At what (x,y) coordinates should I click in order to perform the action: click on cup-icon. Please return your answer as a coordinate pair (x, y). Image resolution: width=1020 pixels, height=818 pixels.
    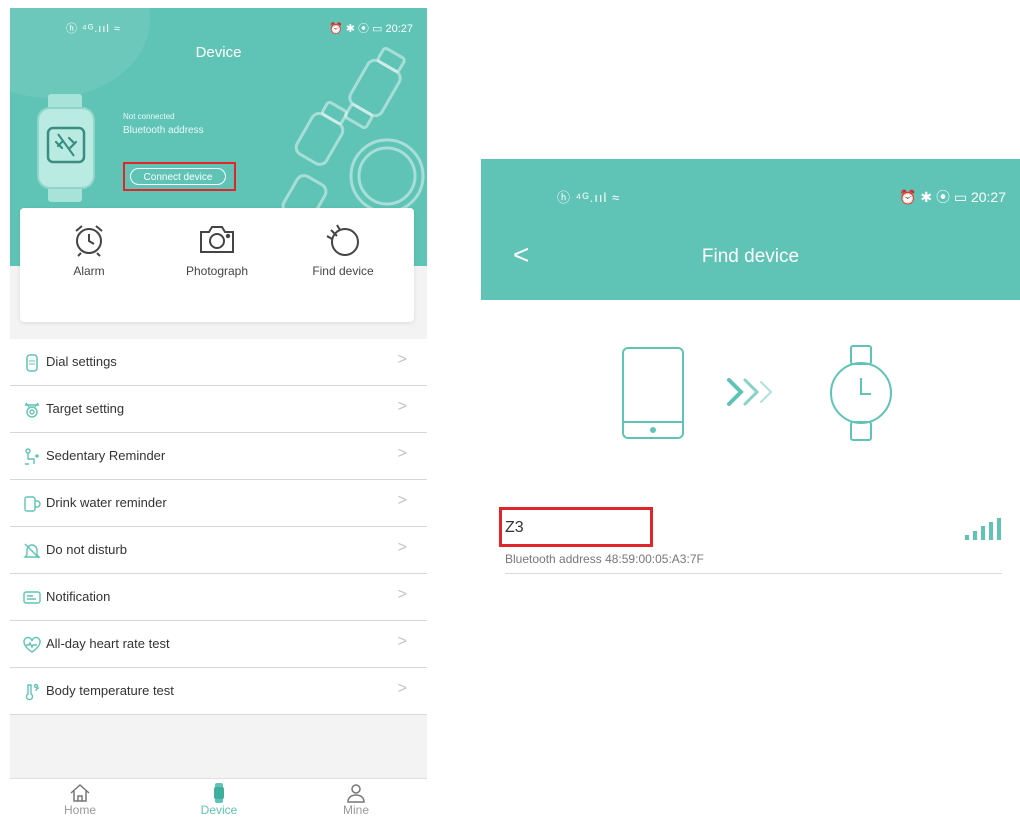
    Looking at the image, I should click on (32, 504).